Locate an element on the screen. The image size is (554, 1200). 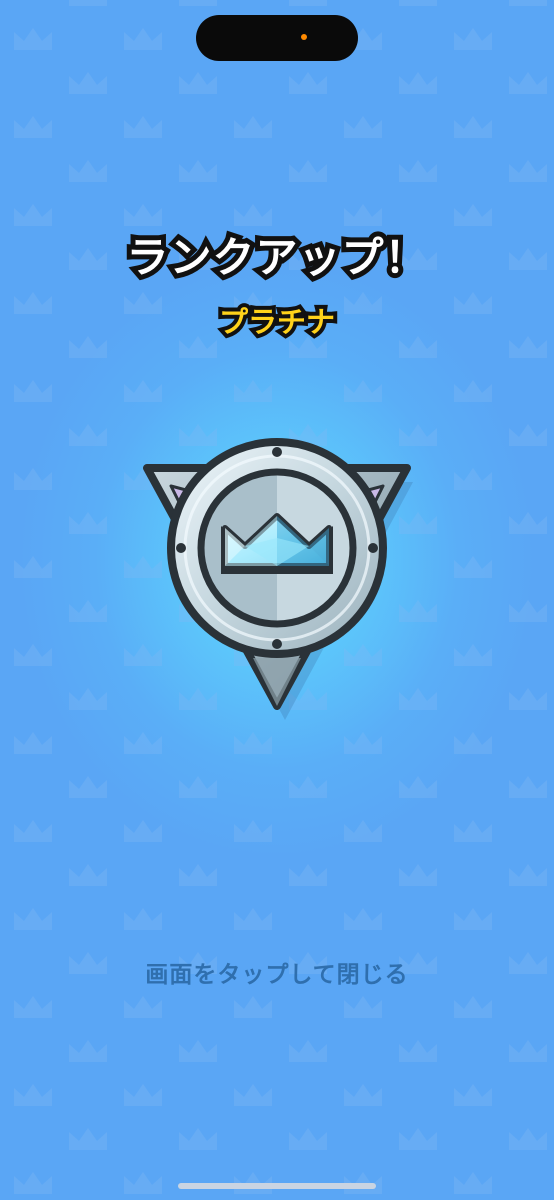
platinum-rank-badge is located at coordinates (278, 579).